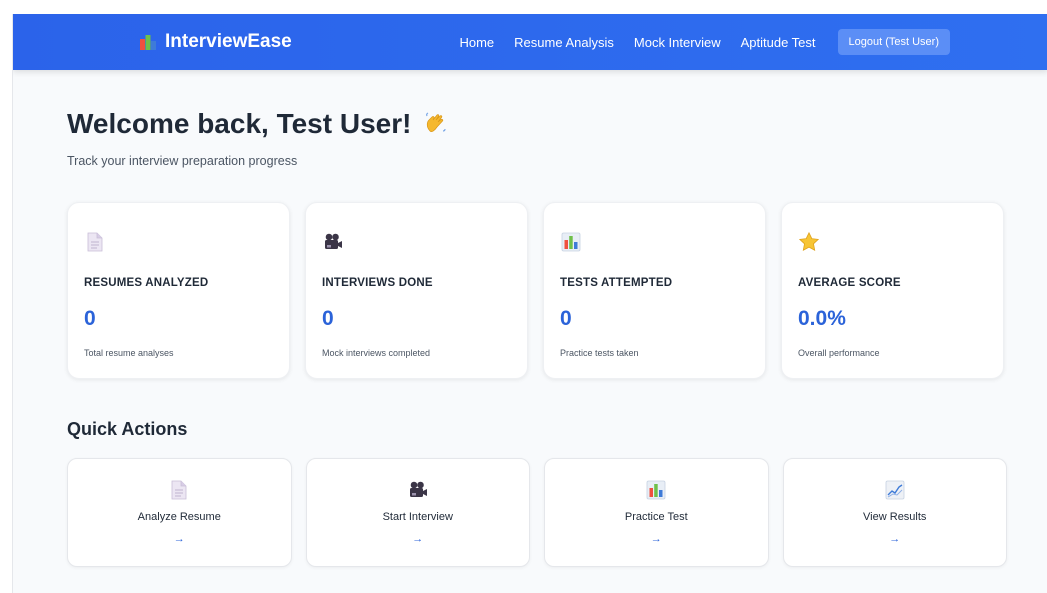 This screenshot has width=1047, height=593. I want to click on action-label: View Results, so click(895, 517).